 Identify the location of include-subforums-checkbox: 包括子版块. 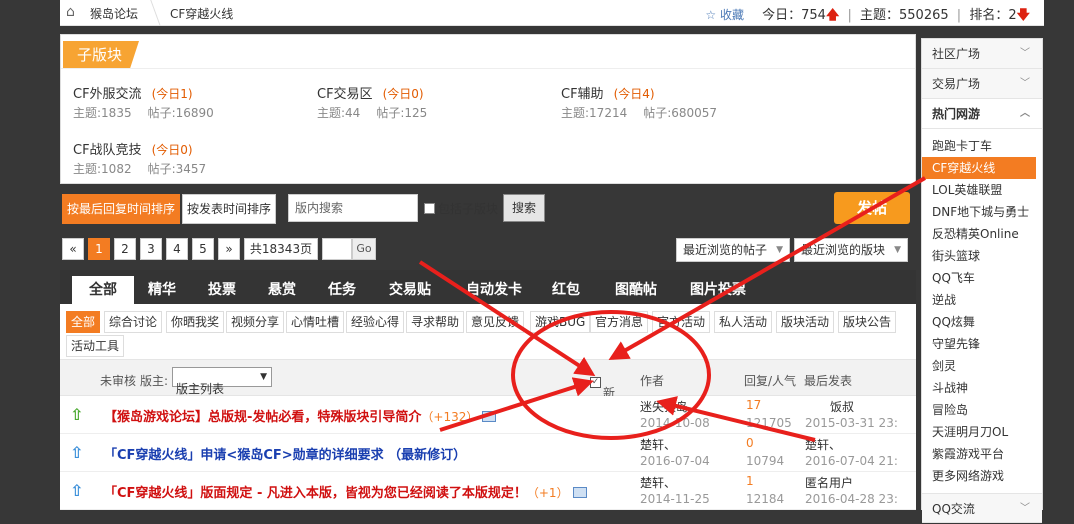
(461, 208).